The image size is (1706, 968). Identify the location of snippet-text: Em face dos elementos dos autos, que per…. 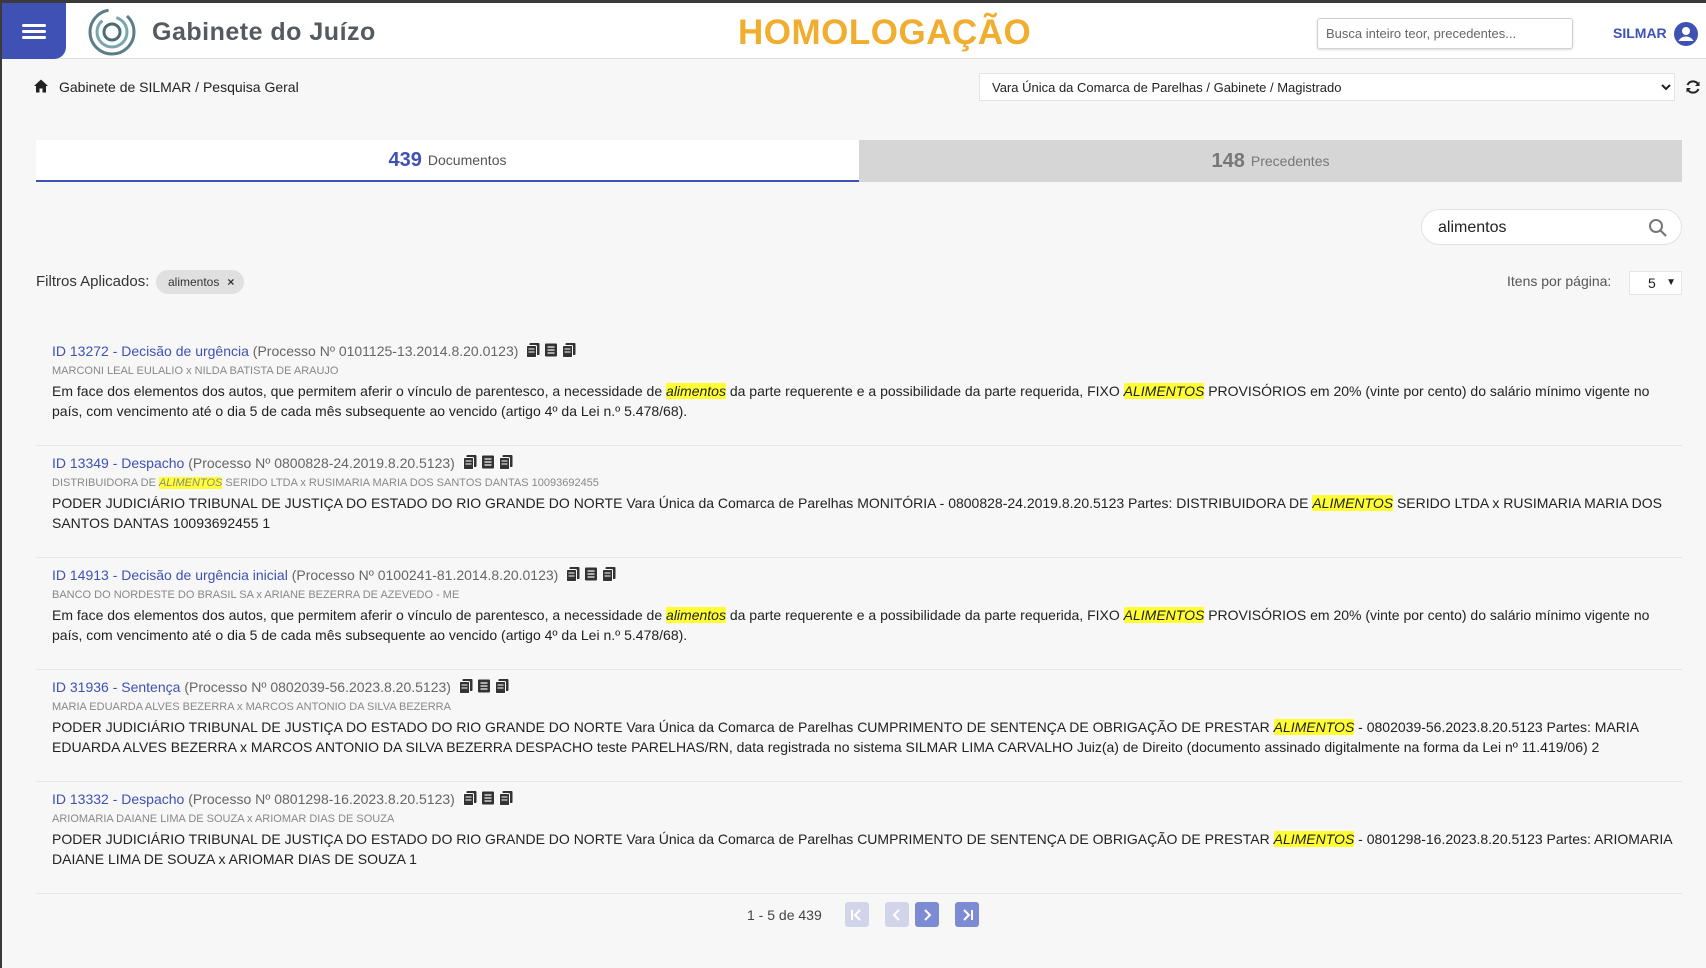
(359, 615).